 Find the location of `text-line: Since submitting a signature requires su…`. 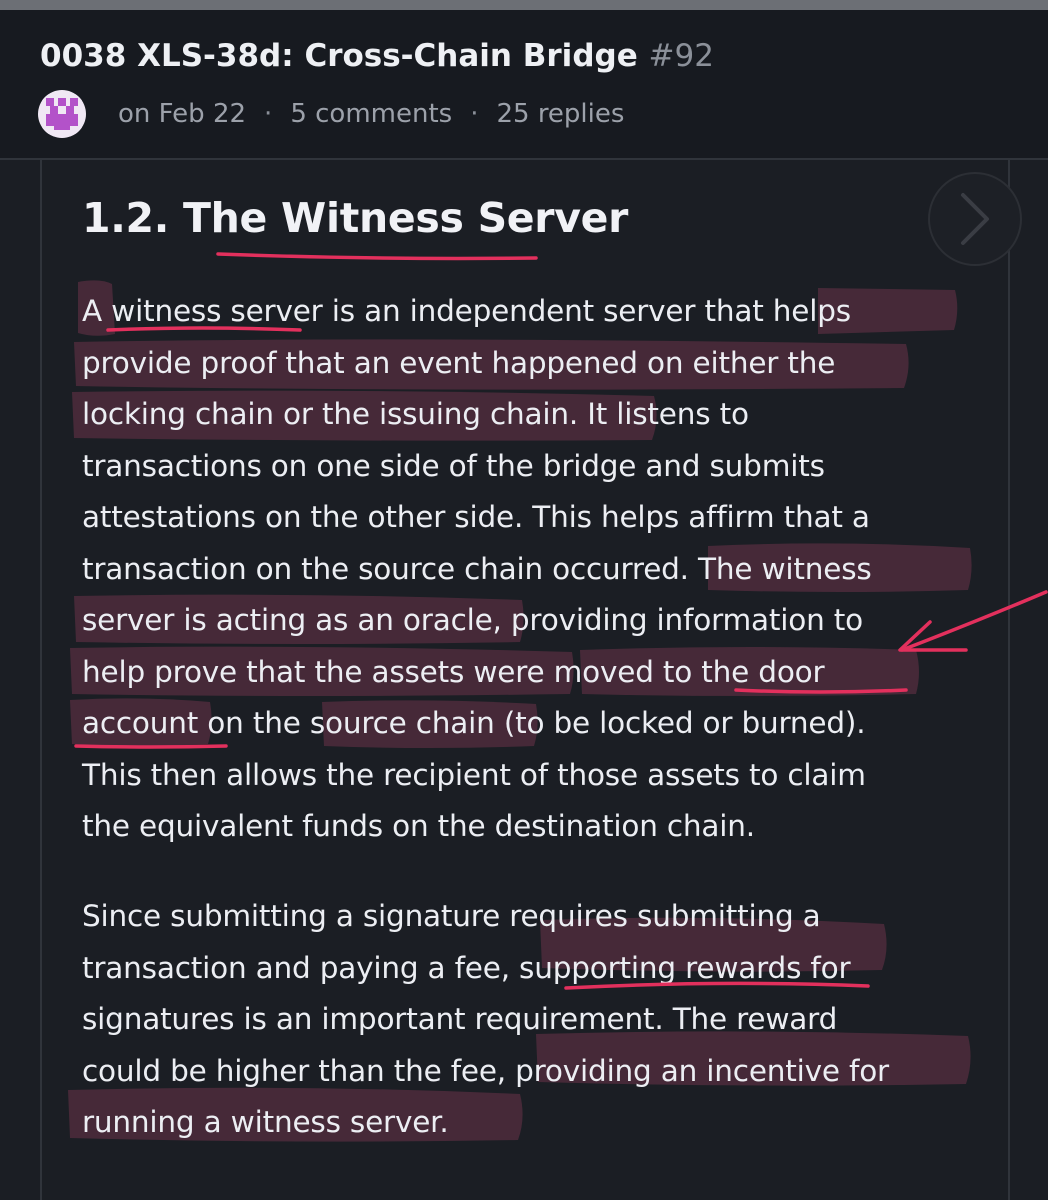

text-line: Since submitting a signature requires su… is located at coordinates (451, 916).